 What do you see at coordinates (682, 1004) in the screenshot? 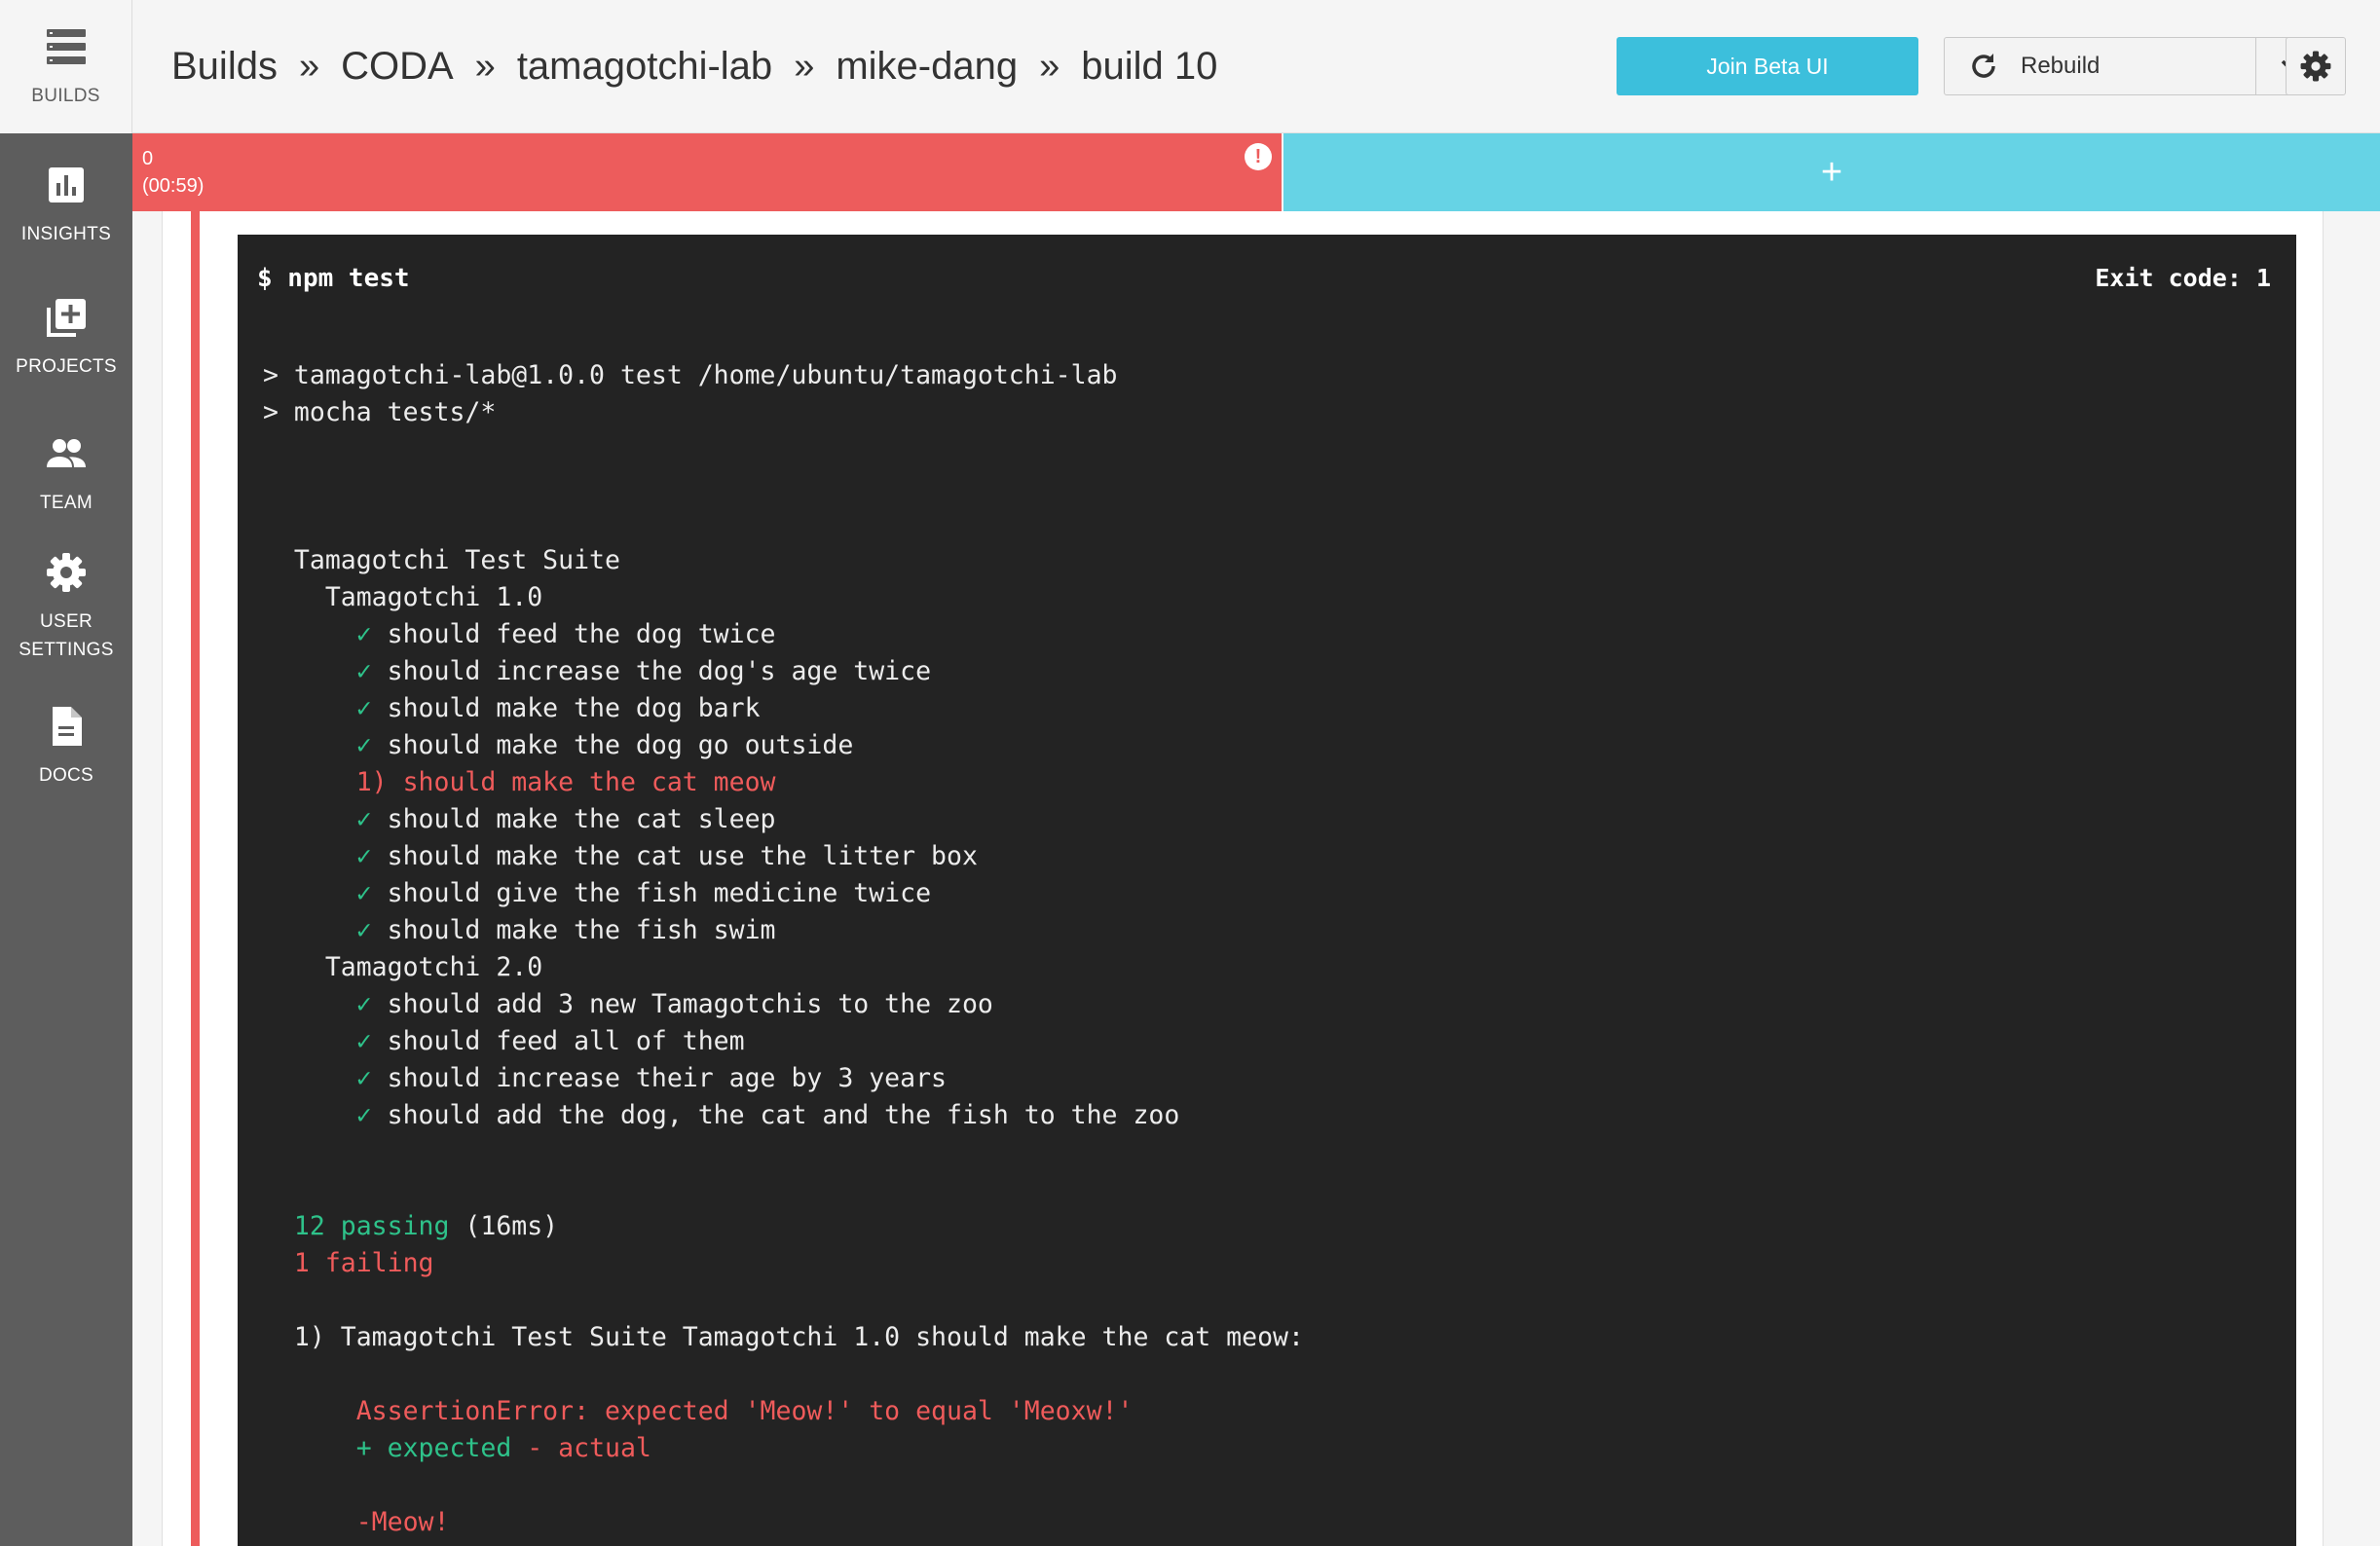
I see `log-text: should add 3 new Tamagotchis to the zoo` at bounding box center [682, 1004].